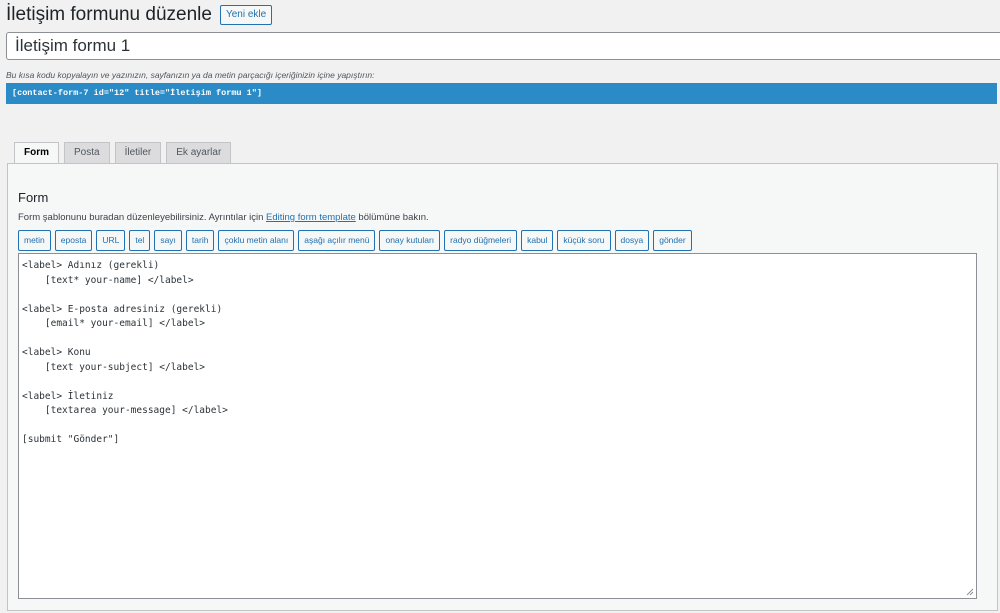  What do you see at coordinates (311, 217) in the screenshot?
I see `editing-form-template-link: Editing form template` at bounding box center [311, 217].